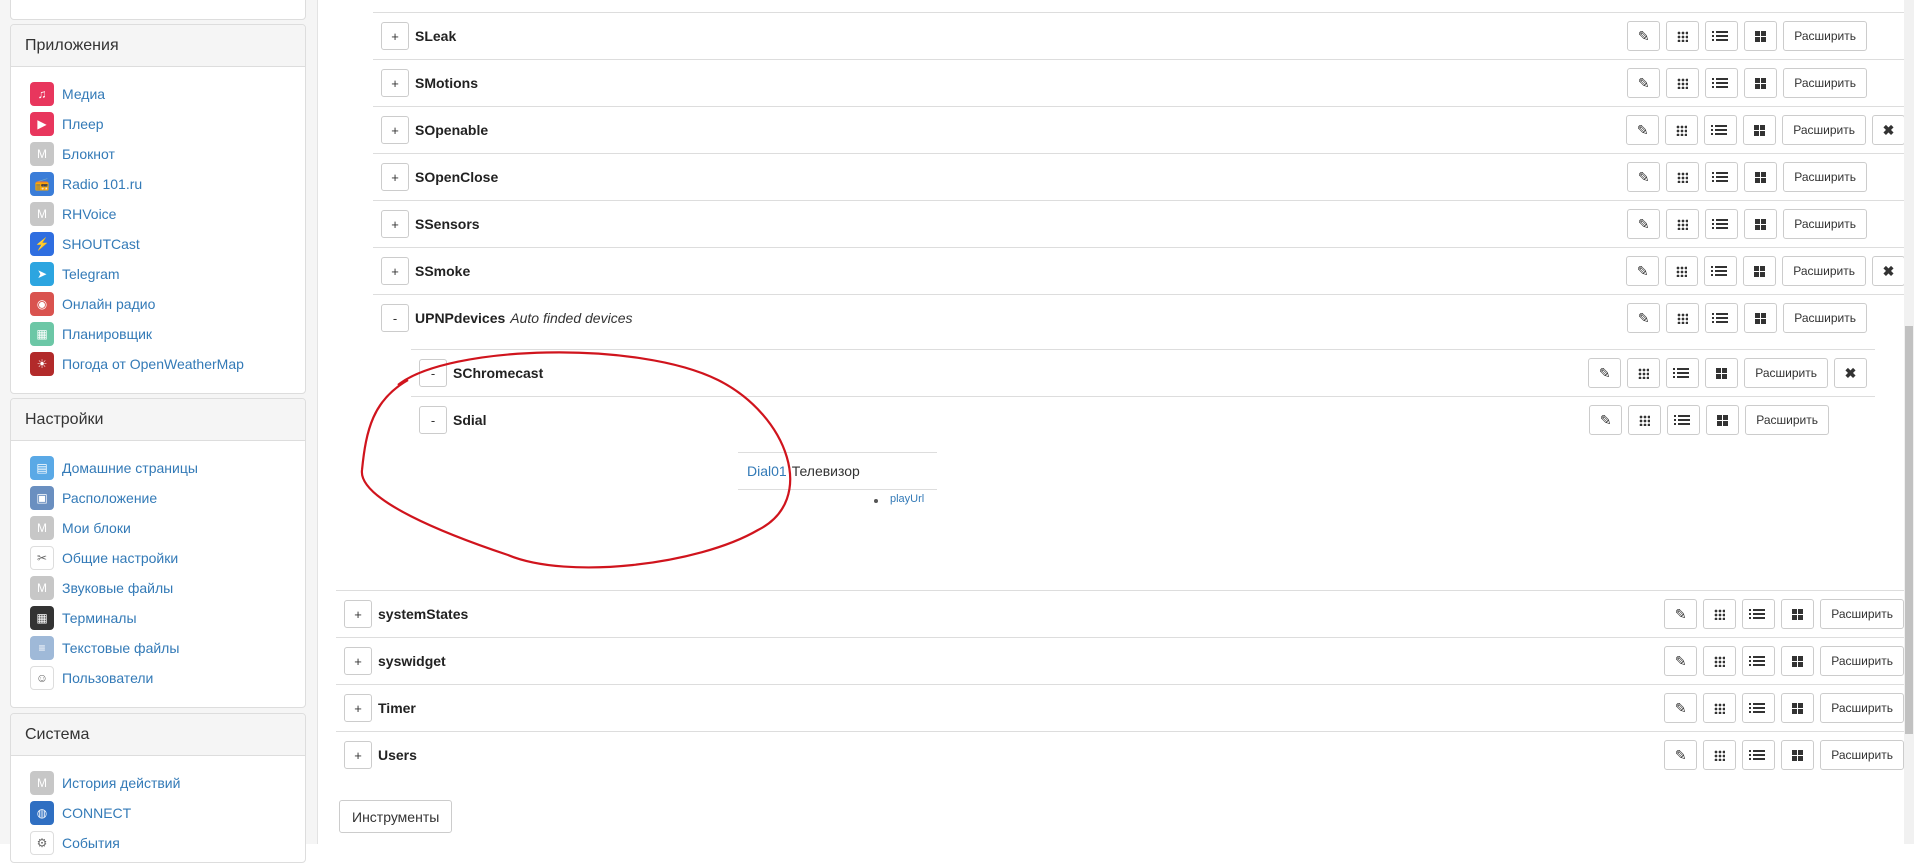 The width and height of the screenshot is (1914, 863). I want to click on sidebar-item-settings: M Звуковые файлы, so click(158, 588).